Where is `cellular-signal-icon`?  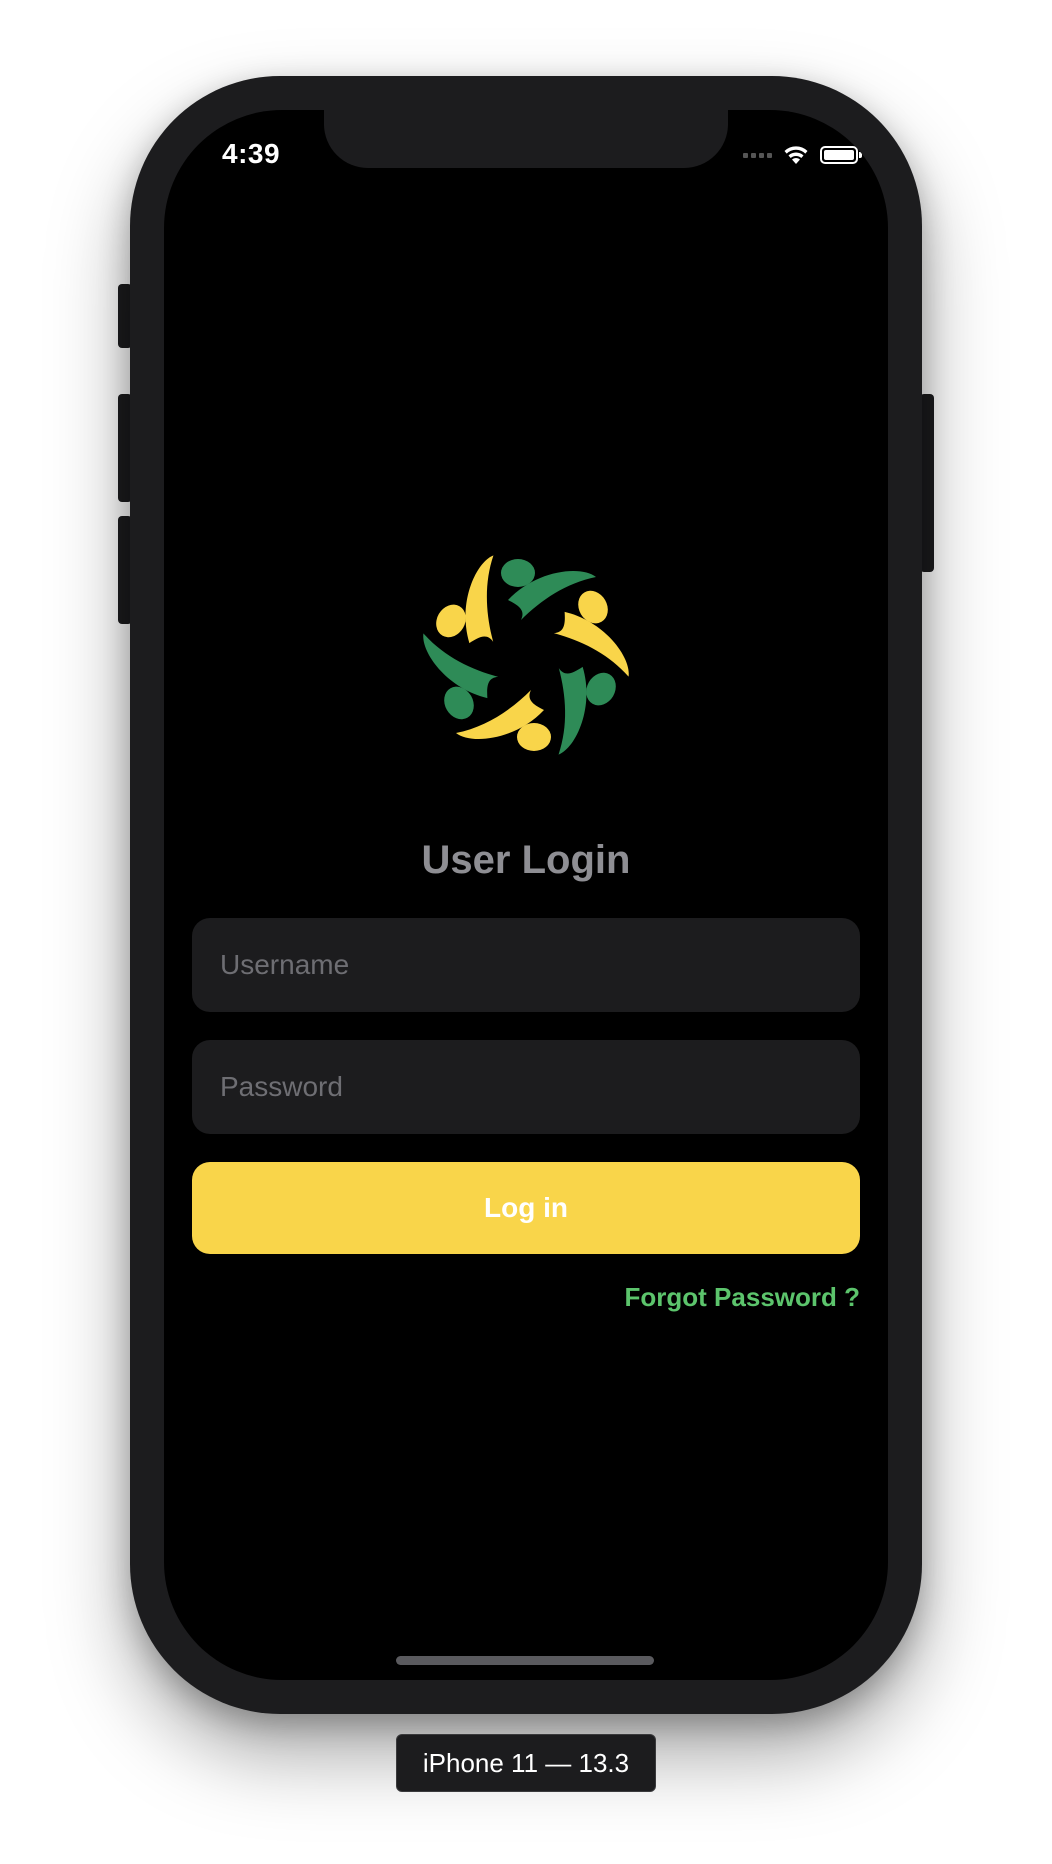
cellular-signal-icon is located at coordinates (757, 155).